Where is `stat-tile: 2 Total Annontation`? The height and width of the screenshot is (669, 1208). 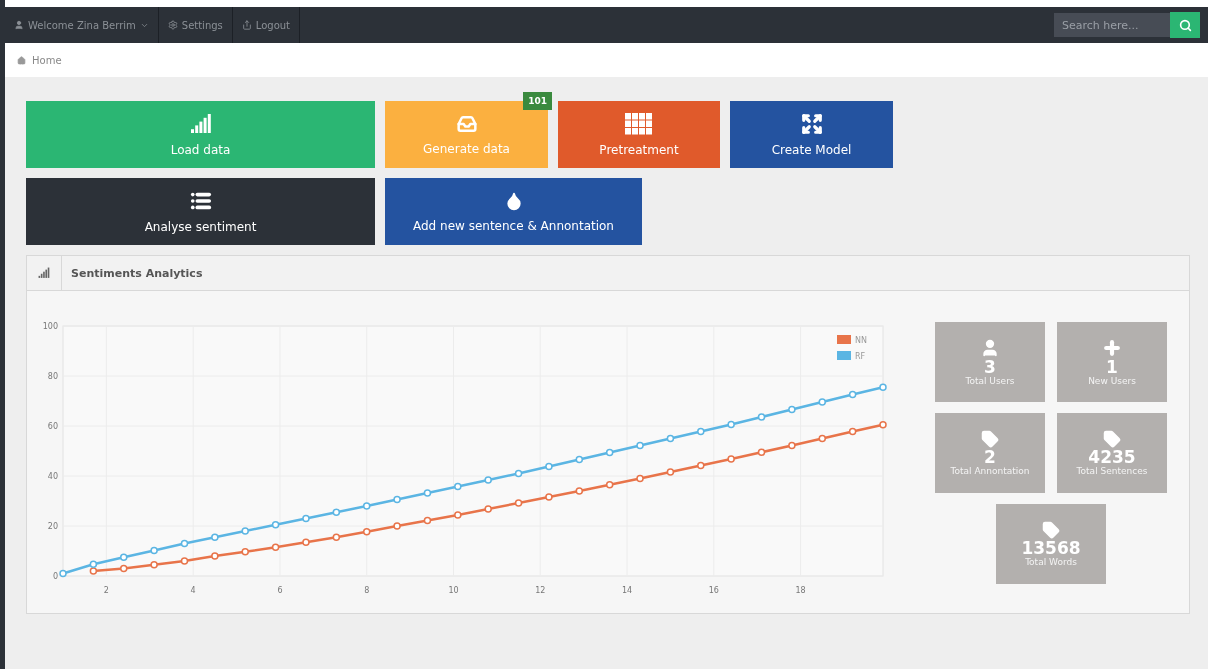 stat-tile: 2 Total Annontation is located at coordinates (990, 453).